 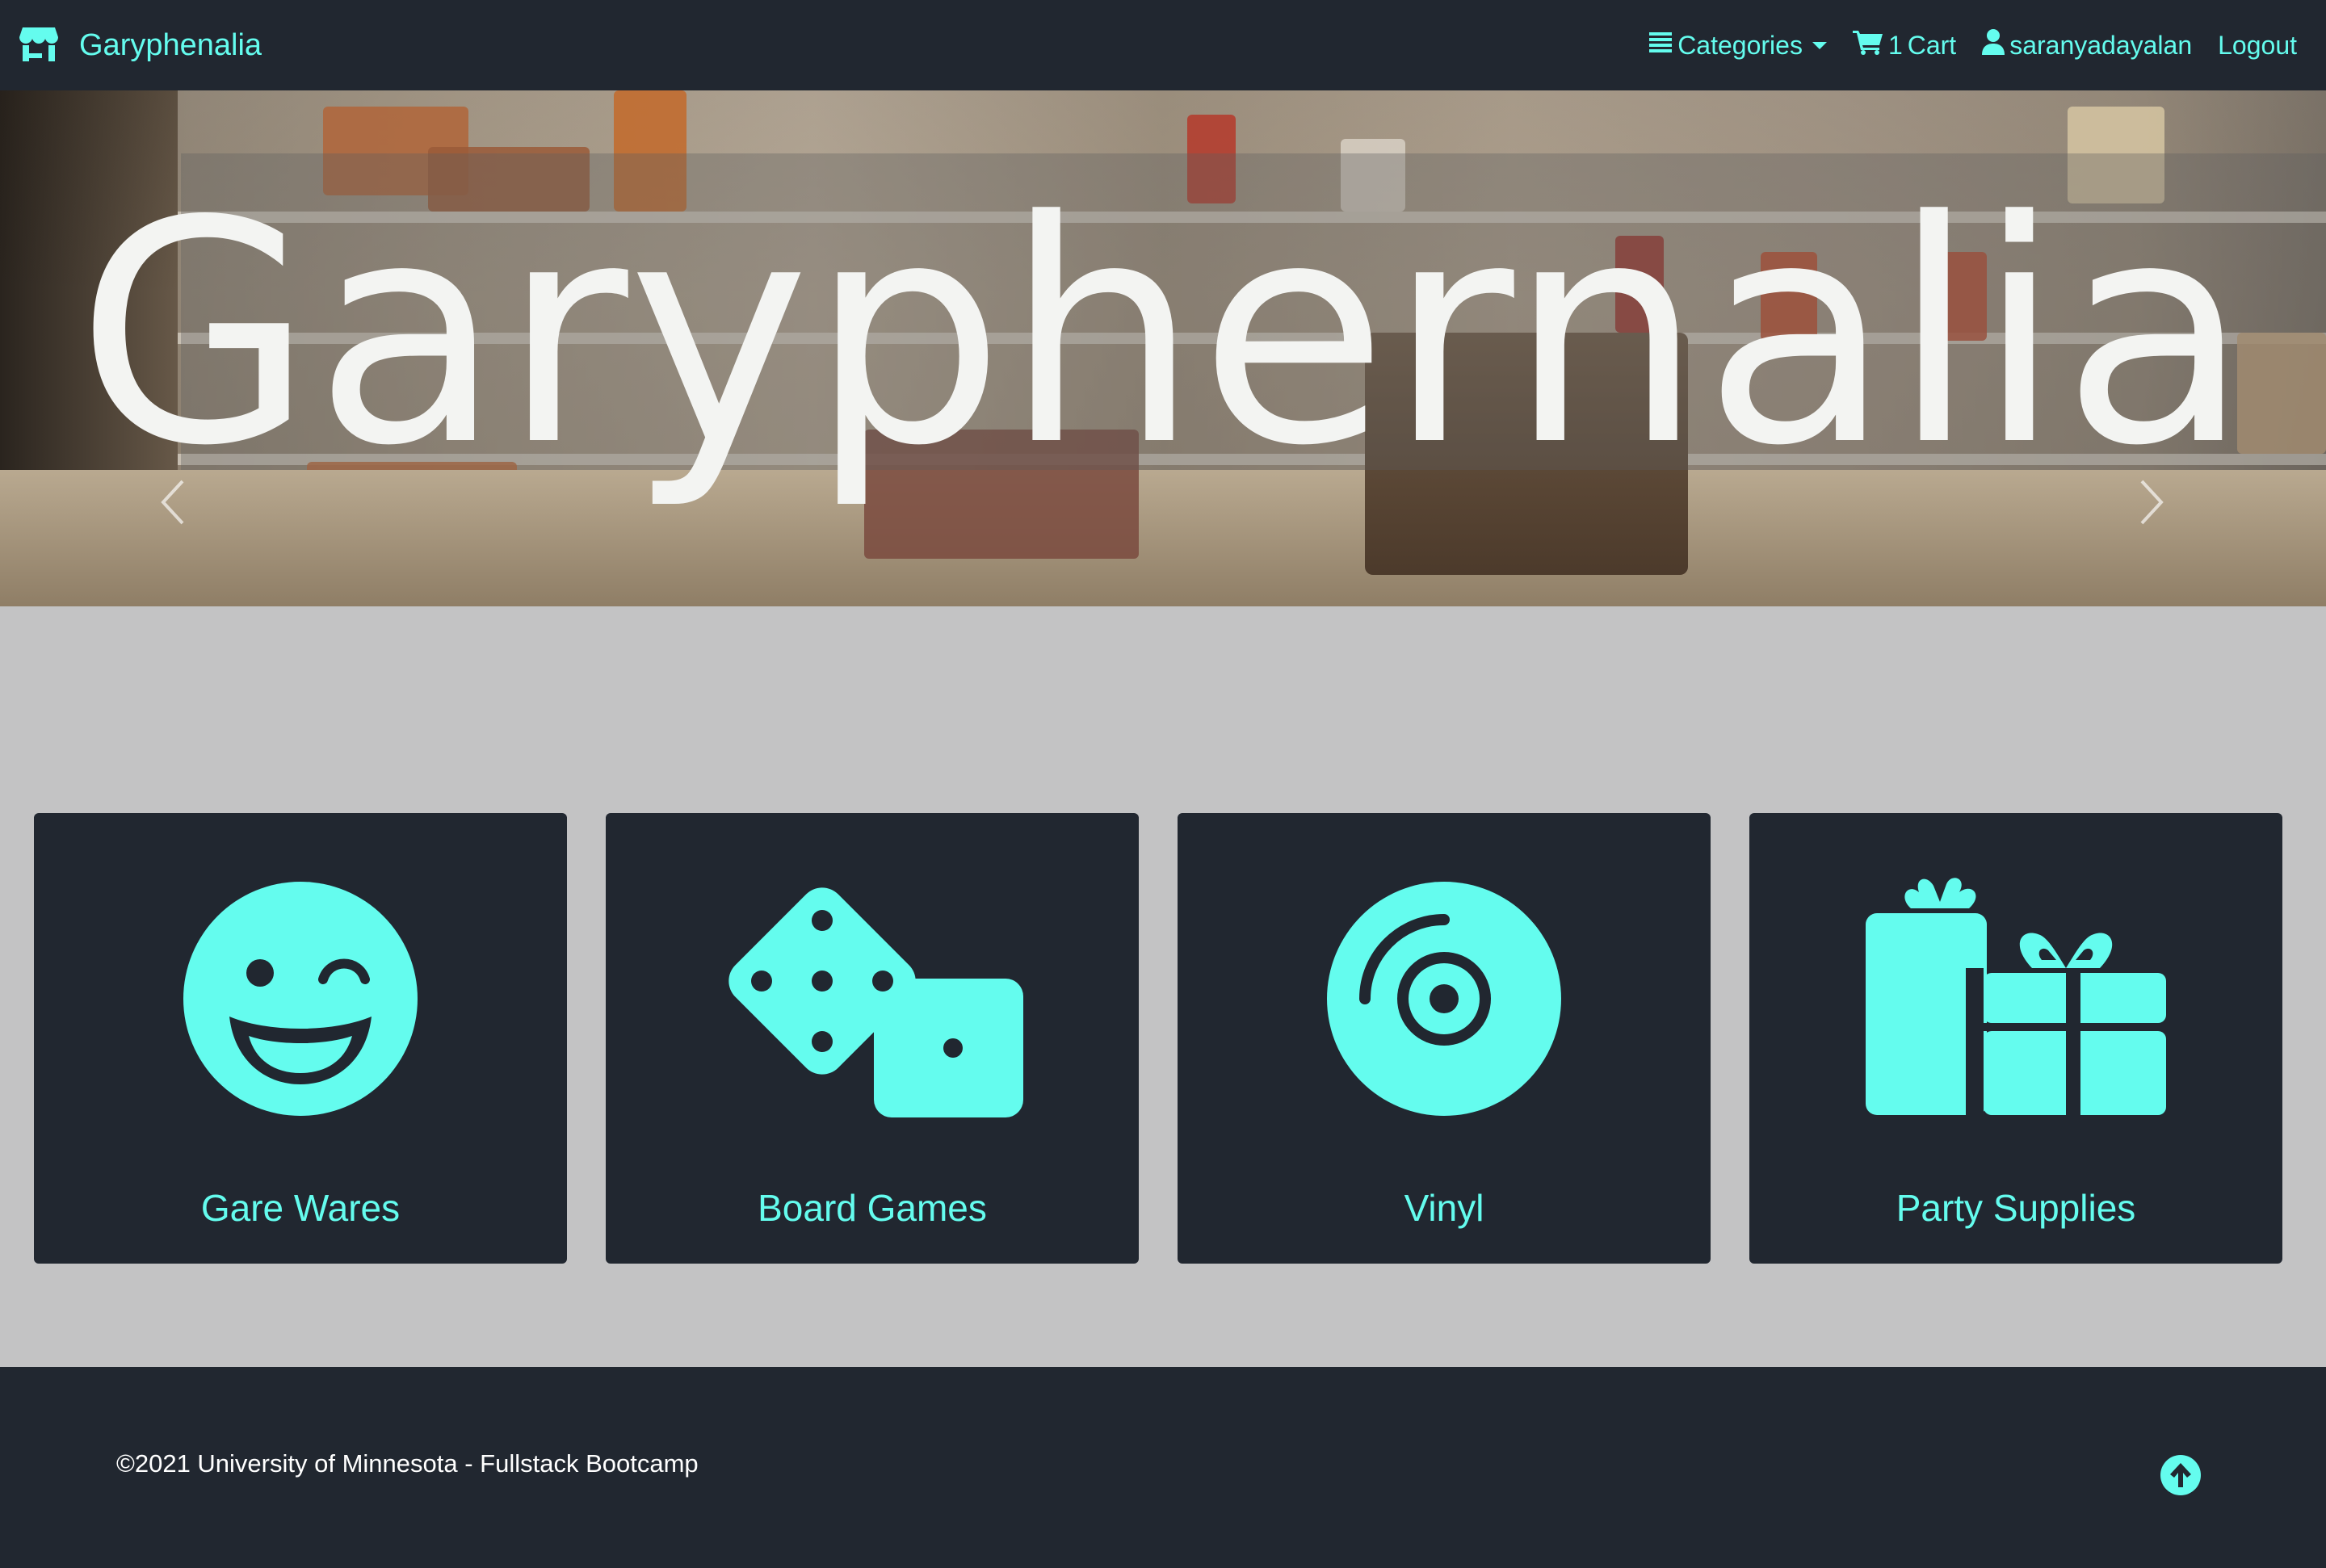 I want to click on carousel-prev-button, so click(x=174, y=502).